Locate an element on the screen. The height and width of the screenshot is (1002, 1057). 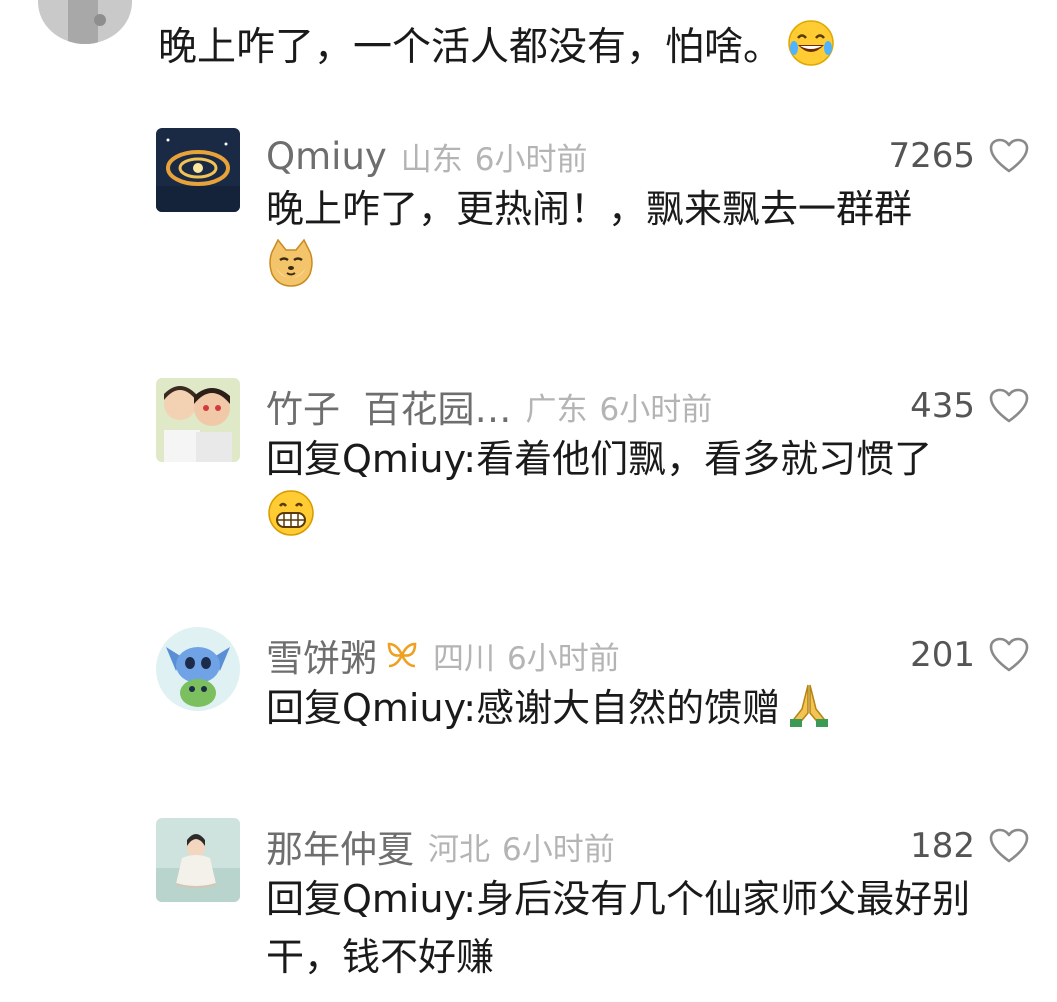
comment-body: 回复Qmiuy:感谢大自然的馈赠 is located at coordinates (523, 708).